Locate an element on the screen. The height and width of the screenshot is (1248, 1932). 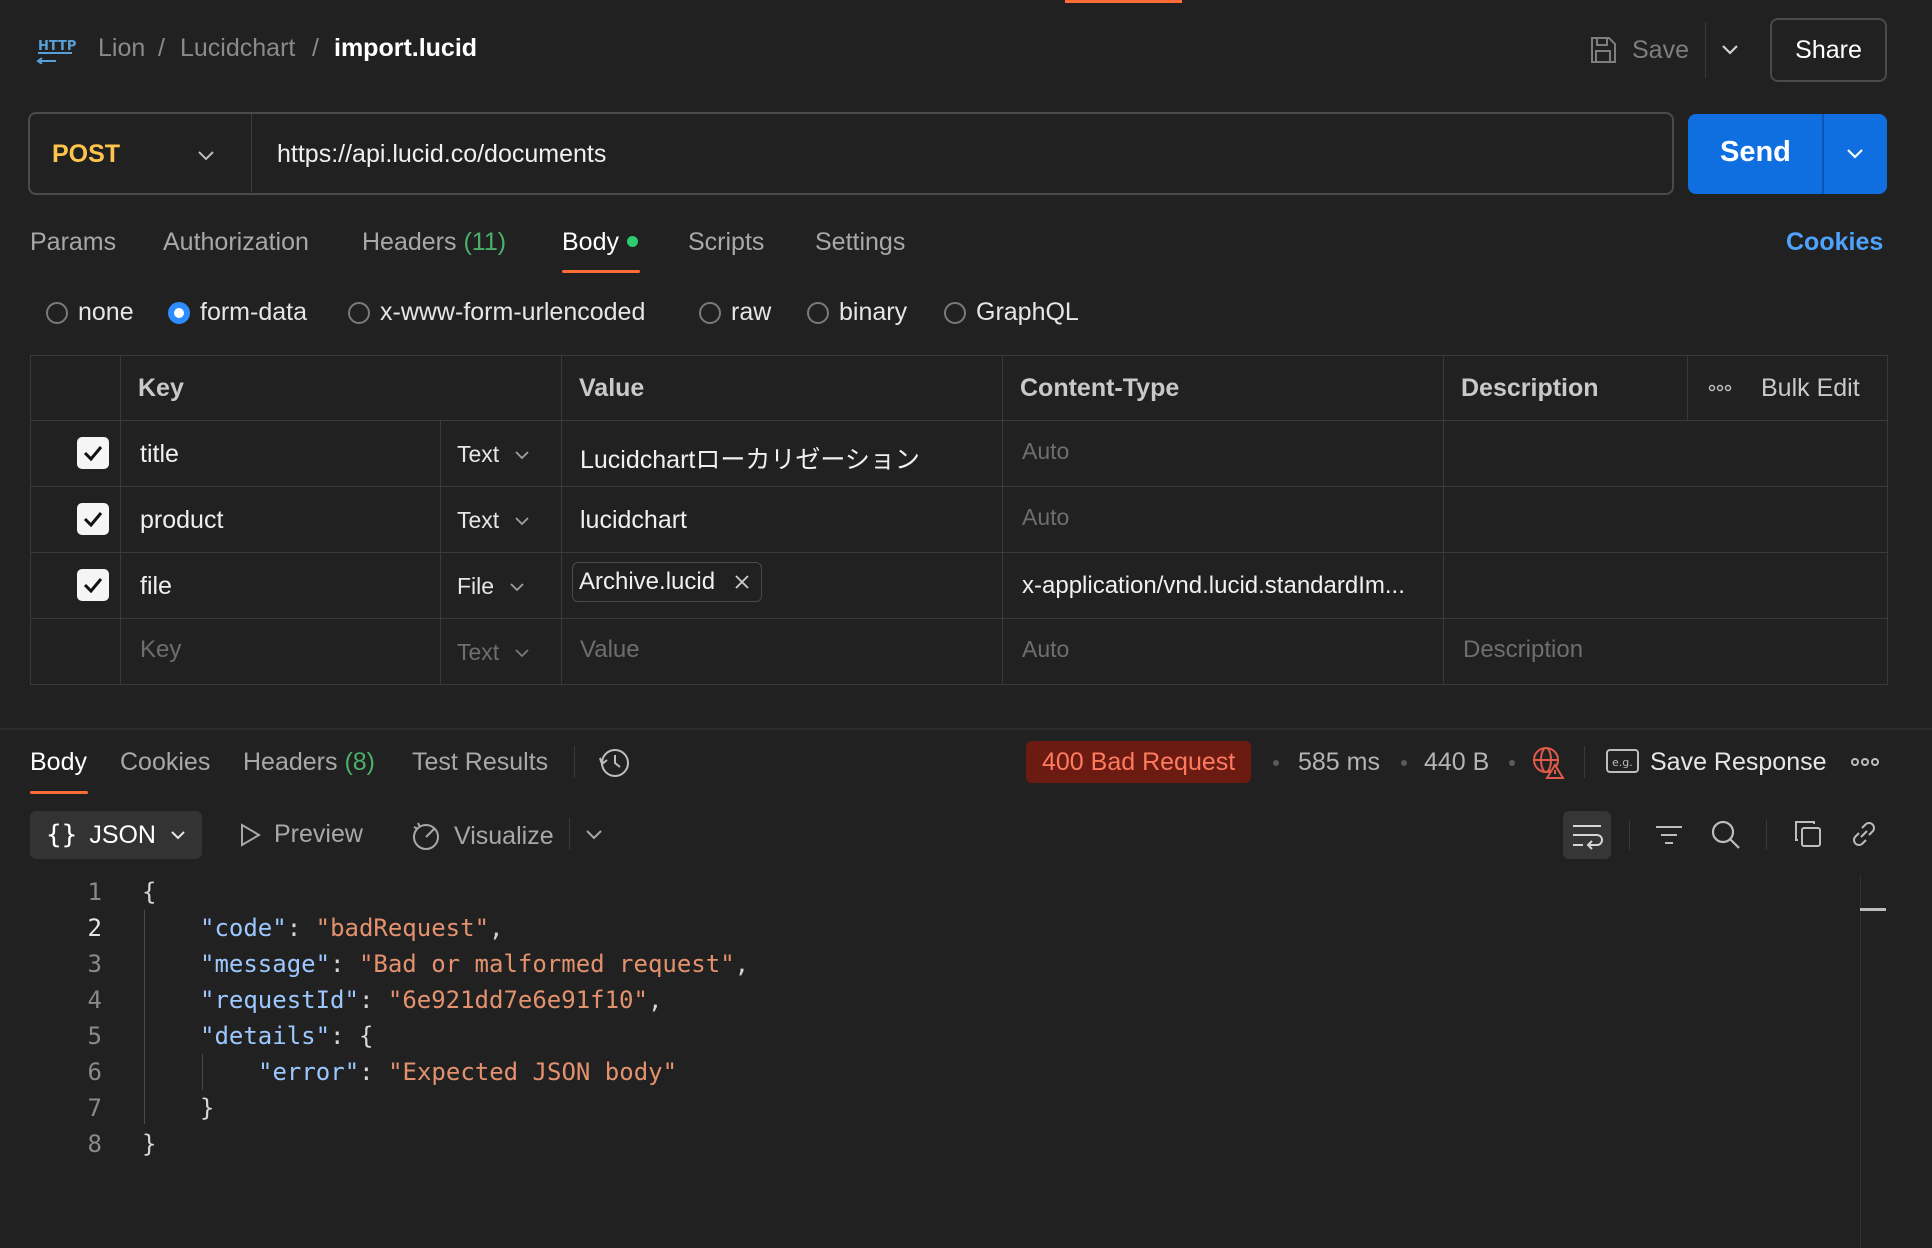
visualize-icon is located at coordinates (426, 836).